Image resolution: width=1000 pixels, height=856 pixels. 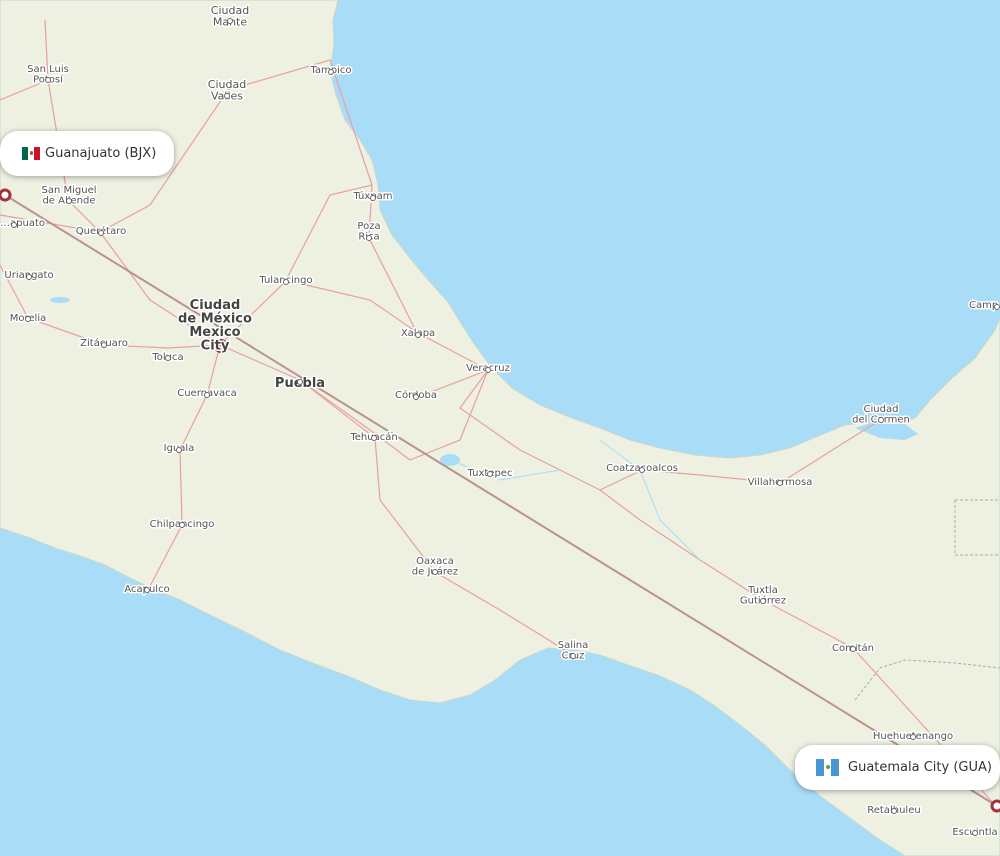 I want to click on city-dot-tampico, so click(x=331, y=72).